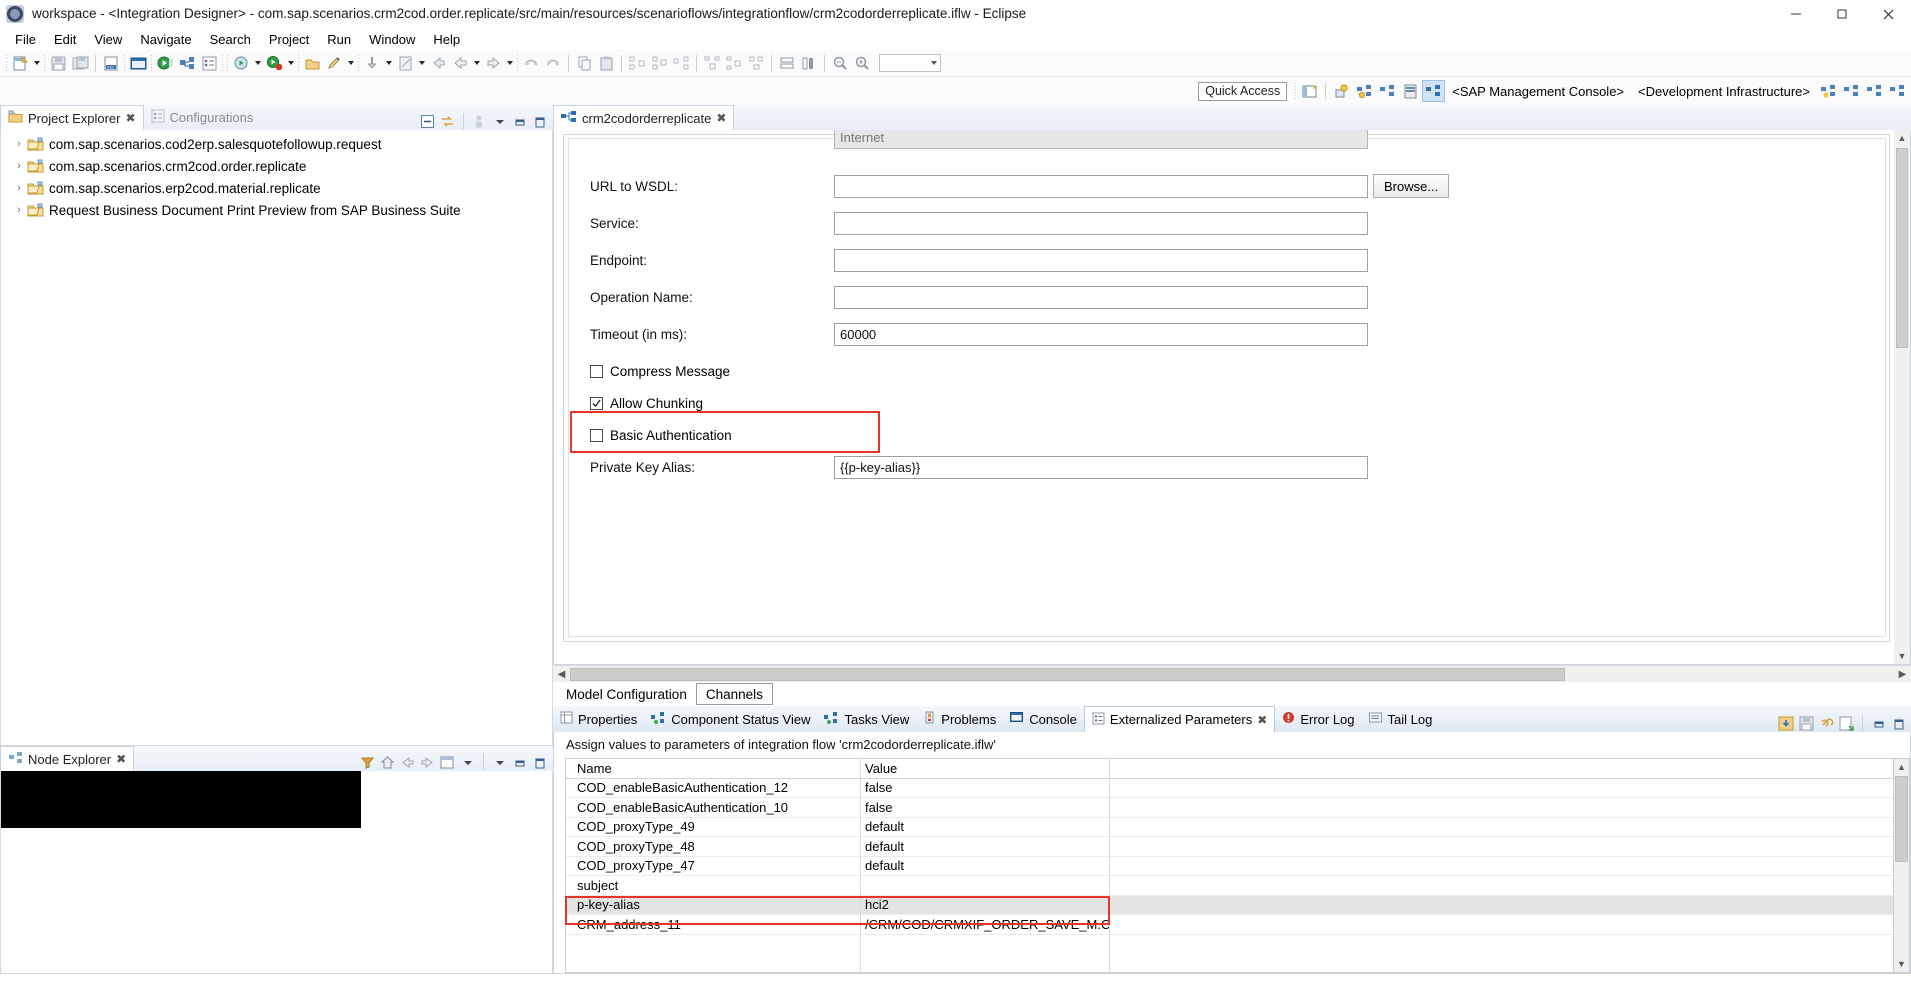 Image resolution: width=1911 pixels, height=986 pixels. Describe the element at coordinates (290, 63) in the screenshot. I see `run-dropdown-arrow` at that location.